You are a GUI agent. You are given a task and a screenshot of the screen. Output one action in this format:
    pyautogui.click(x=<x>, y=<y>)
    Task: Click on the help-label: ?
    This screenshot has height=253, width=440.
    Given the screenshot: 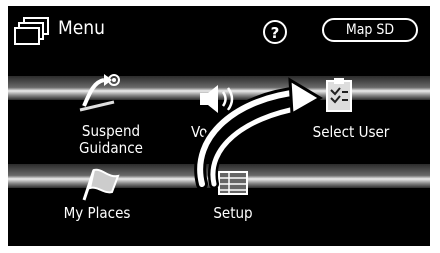 What is the action you would take?
    pyautogui.click(x=275, y=33)
    